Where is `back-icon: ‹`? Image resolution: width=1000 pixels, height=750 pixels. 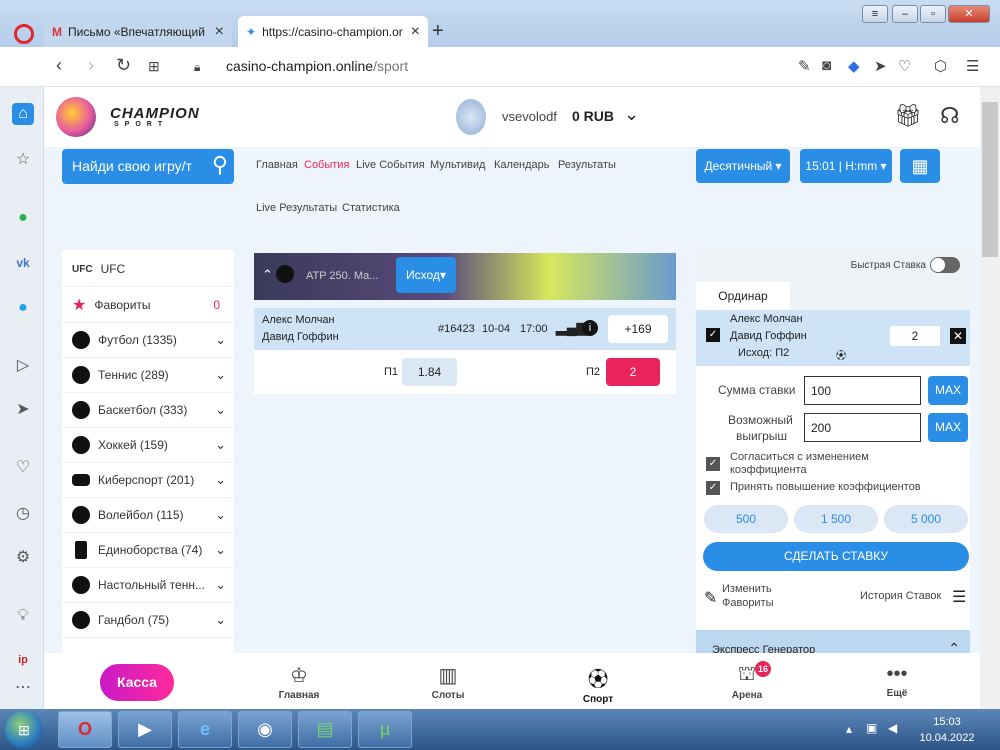
back-icon: ‹ is located at coordinates (59, 65).